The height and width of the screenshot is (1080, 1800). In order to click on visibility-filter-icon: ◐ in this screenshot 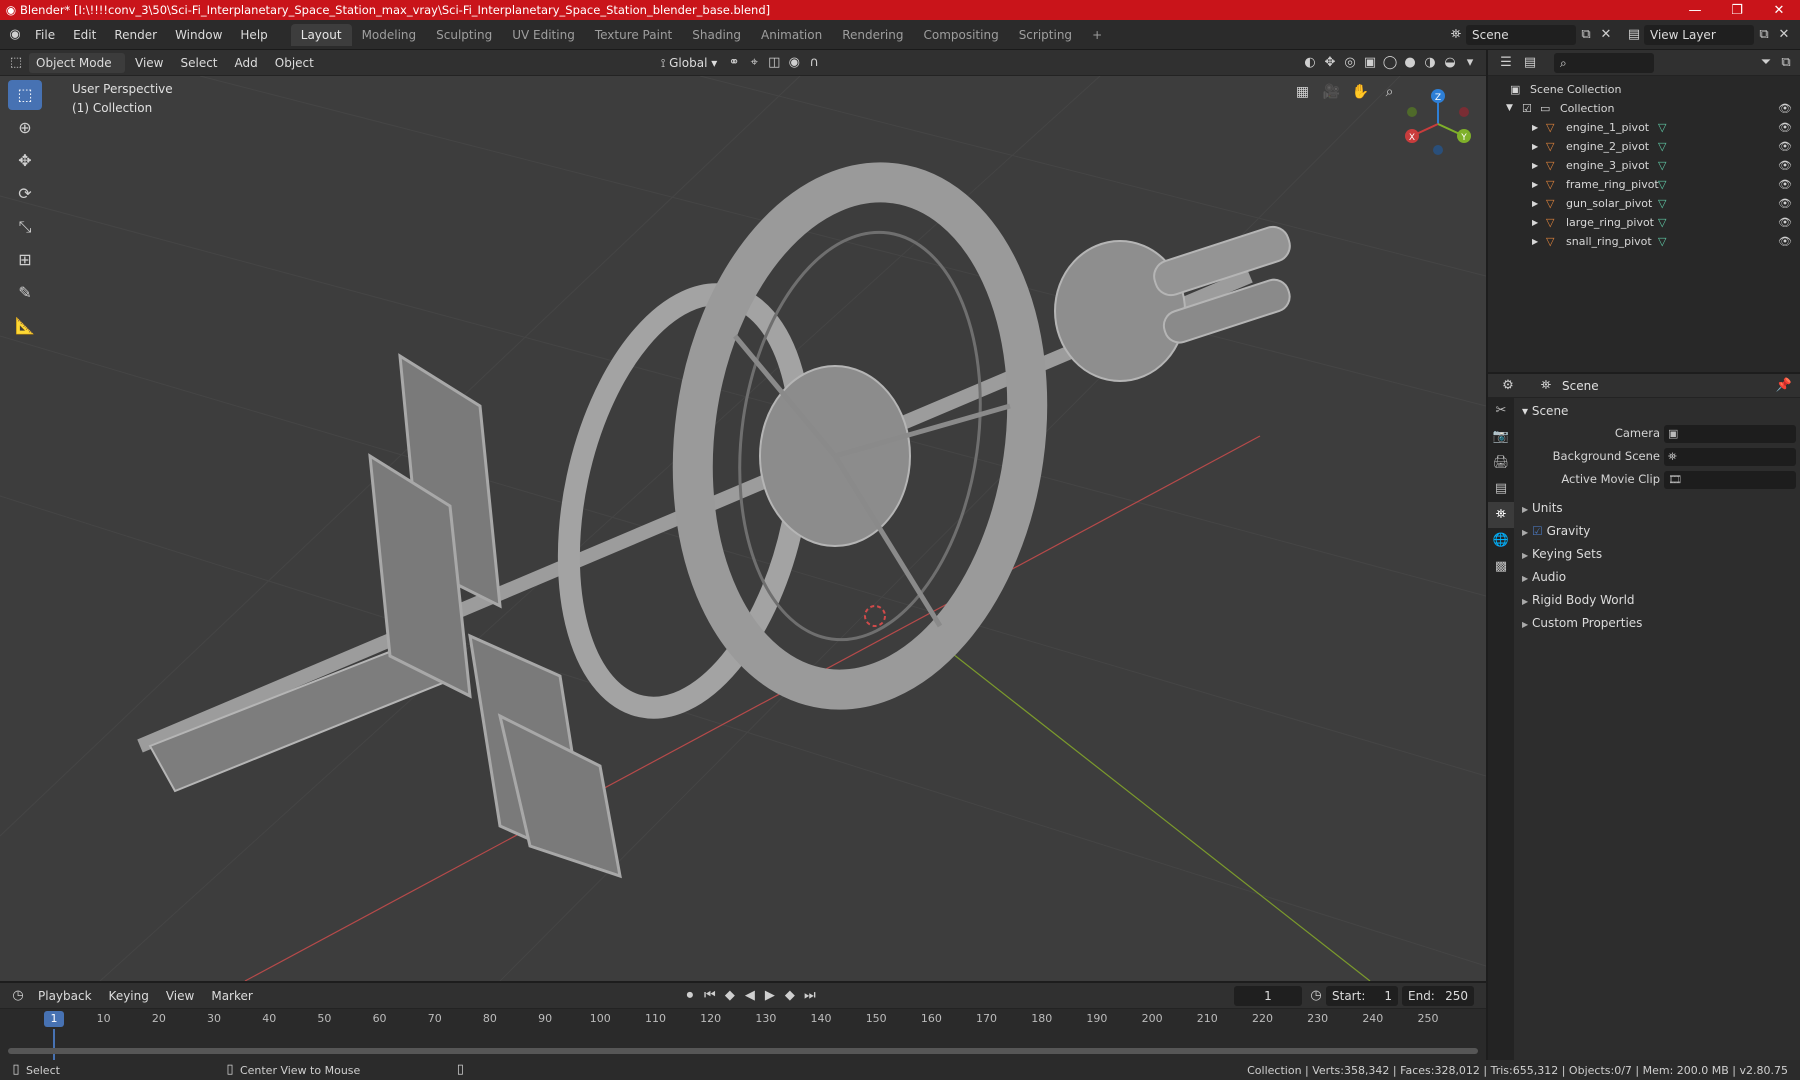, I will do `click(1310, 63)`.